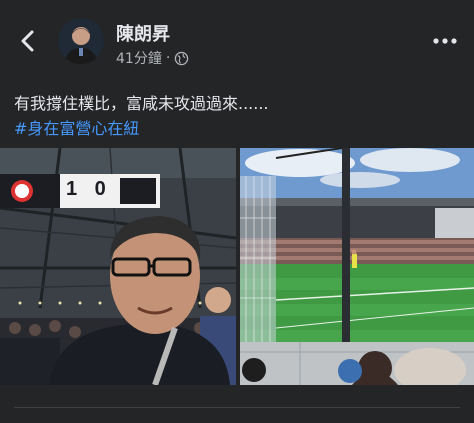 The image size is (474, 423). I want to click on chevron-left-icon, so click(27, 41).